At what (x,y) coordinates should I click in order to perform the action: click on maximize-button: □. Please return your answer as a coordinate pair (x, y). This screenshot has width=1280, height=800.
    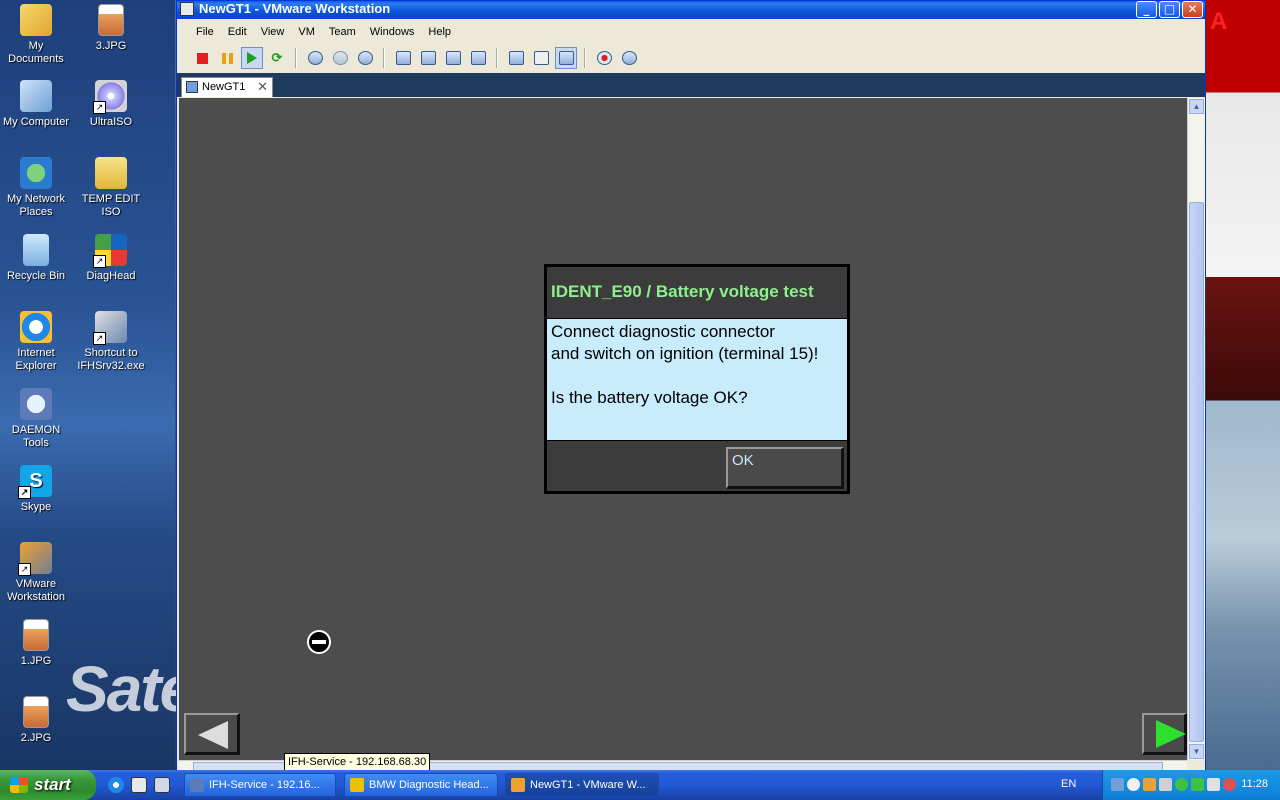
    Looking at the image, I should click on (1169, 9).